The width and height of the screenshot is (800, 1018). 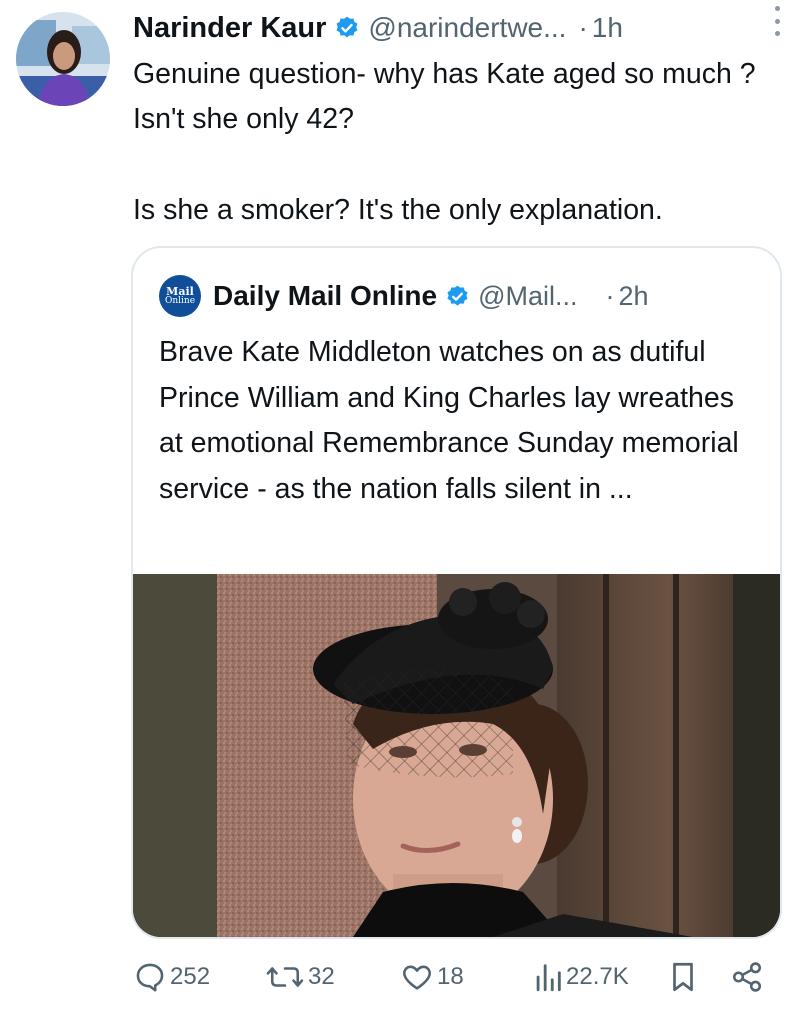 I want to click on reply-icon, so click(x=150, y=977).